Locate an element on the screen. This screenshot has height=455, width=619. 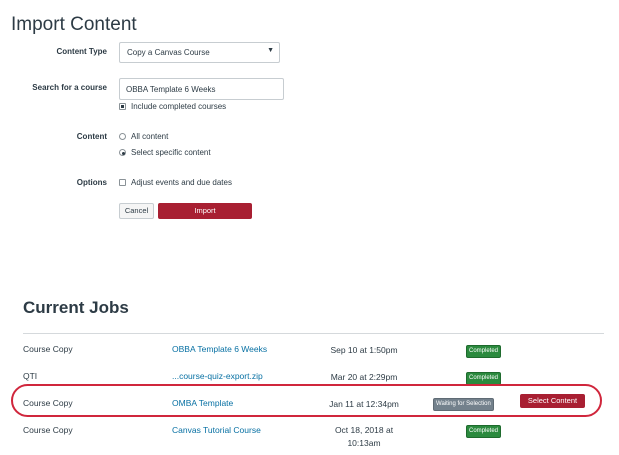
specific-content-option: Select specific content is located at coordinates (165, 152).